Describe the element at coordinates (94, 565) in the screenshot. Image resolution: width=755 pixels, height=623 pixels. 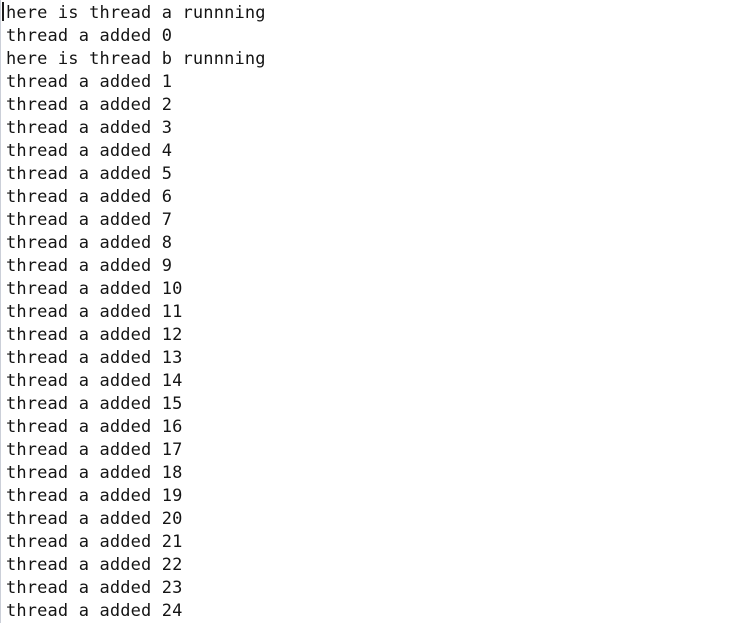
I see `console-line: thread a added 22` at that location.